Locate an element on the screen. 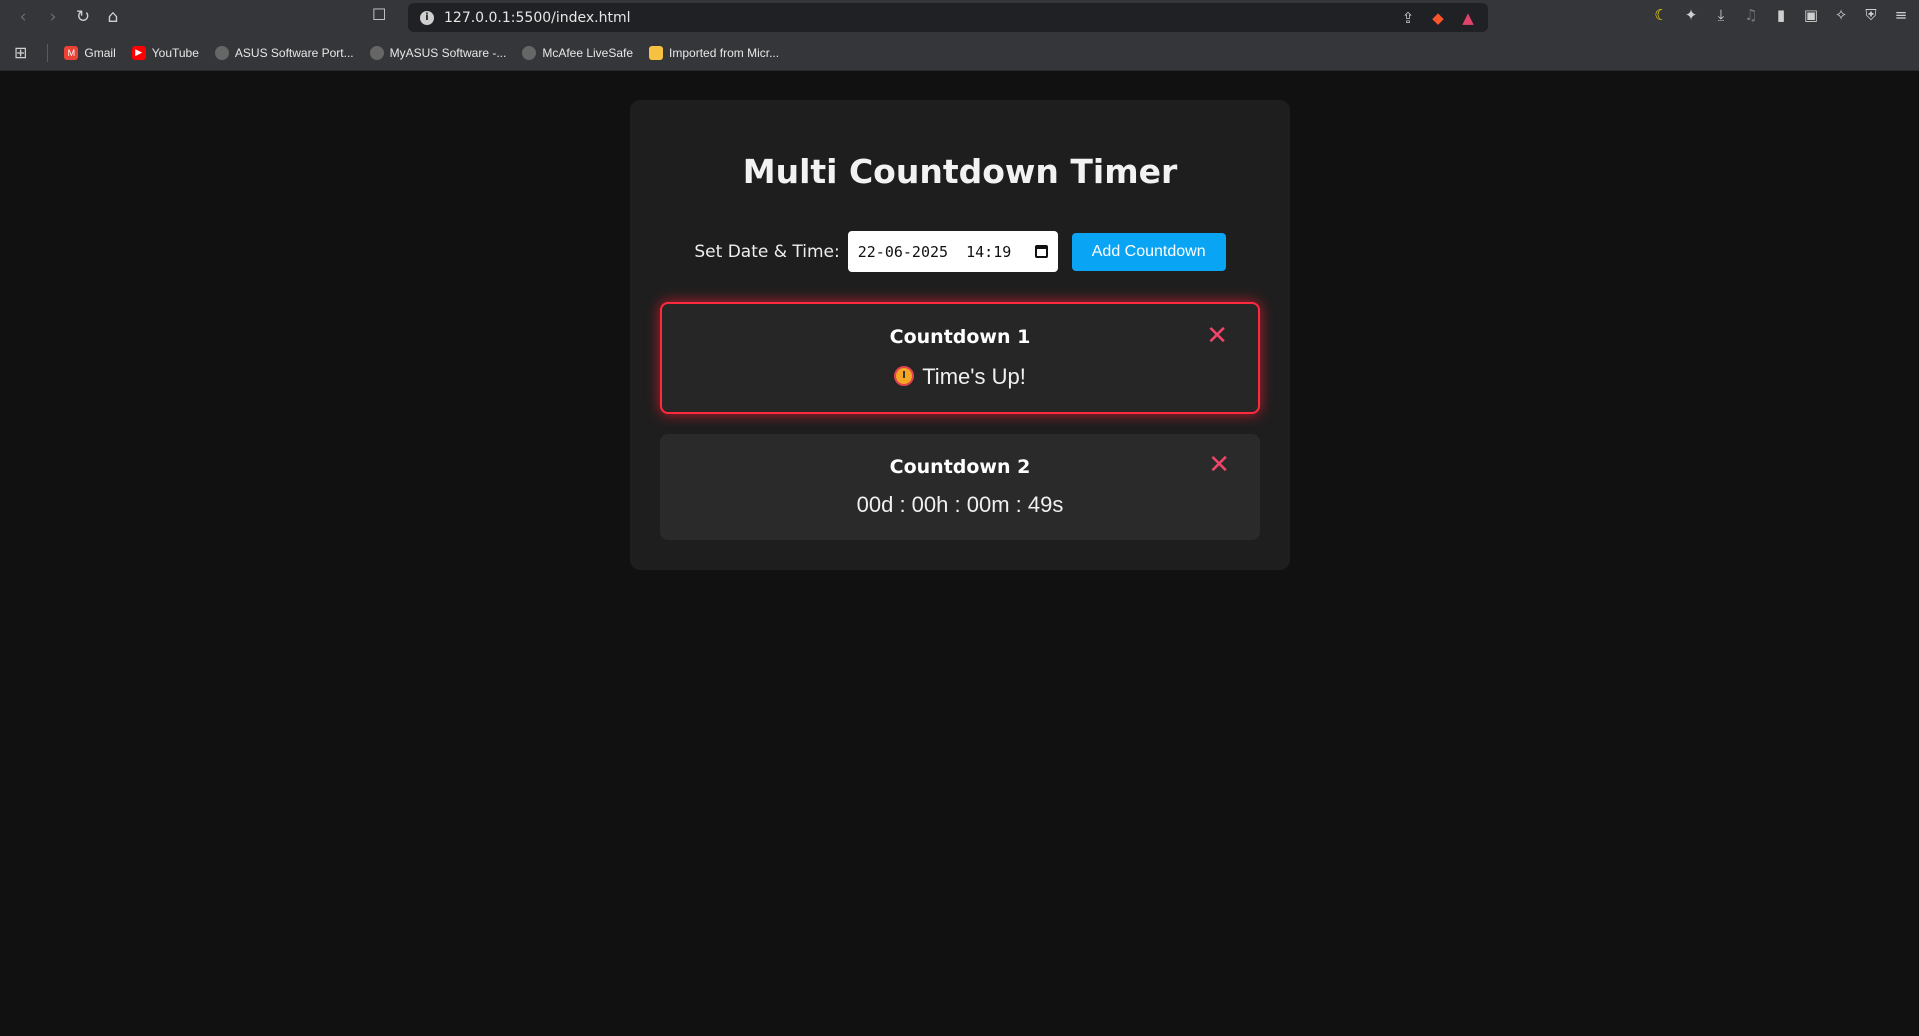 The height and width of the screenshot is (1036, 1919). forward-icon: › is located at coordinates (53, 17).